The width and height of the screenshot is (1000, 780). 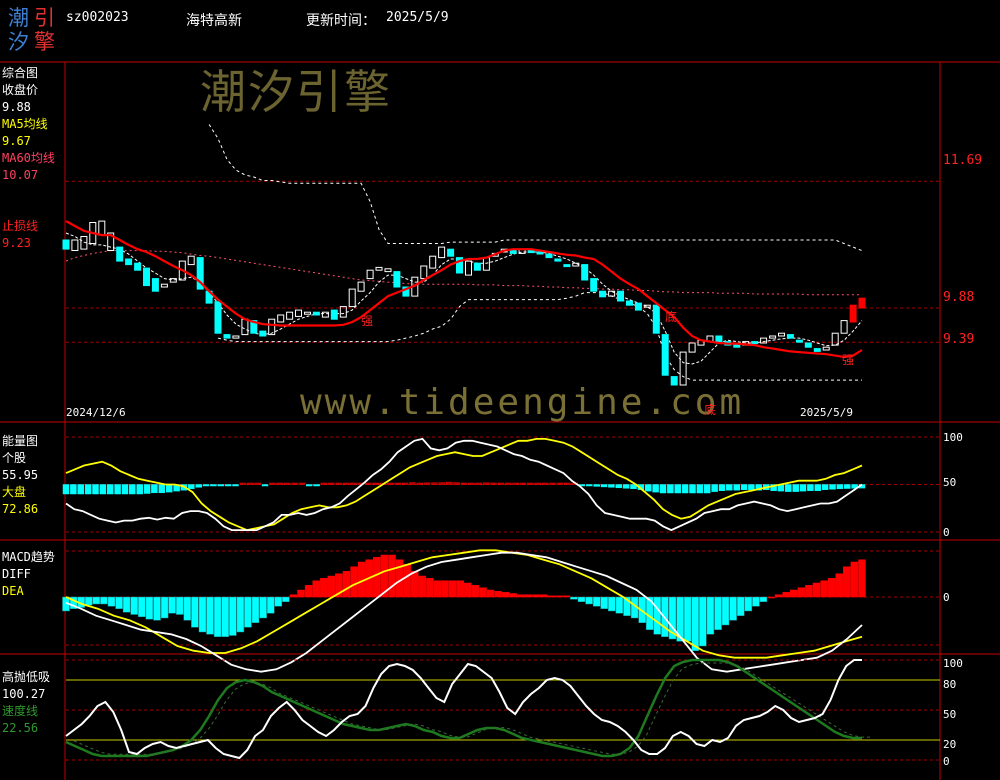 What do you see at coordinates (96, 412) in the screenshot?
I see `date-left: 2024/12/6` at bounding box center [96, 412].